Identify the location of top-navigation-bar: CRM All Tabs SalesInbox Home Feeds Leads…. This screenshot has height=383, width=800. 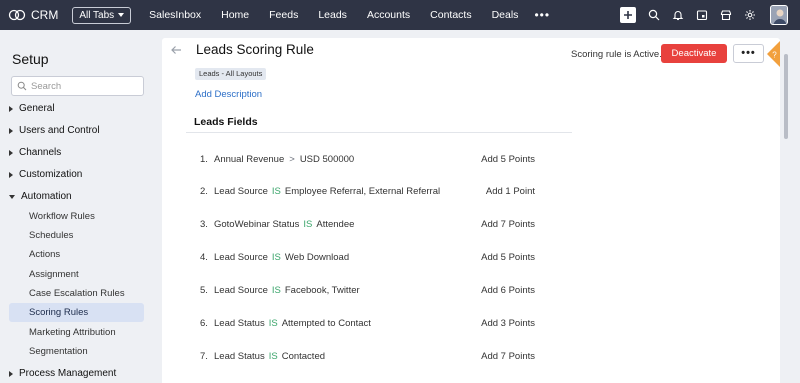
(400, 15).